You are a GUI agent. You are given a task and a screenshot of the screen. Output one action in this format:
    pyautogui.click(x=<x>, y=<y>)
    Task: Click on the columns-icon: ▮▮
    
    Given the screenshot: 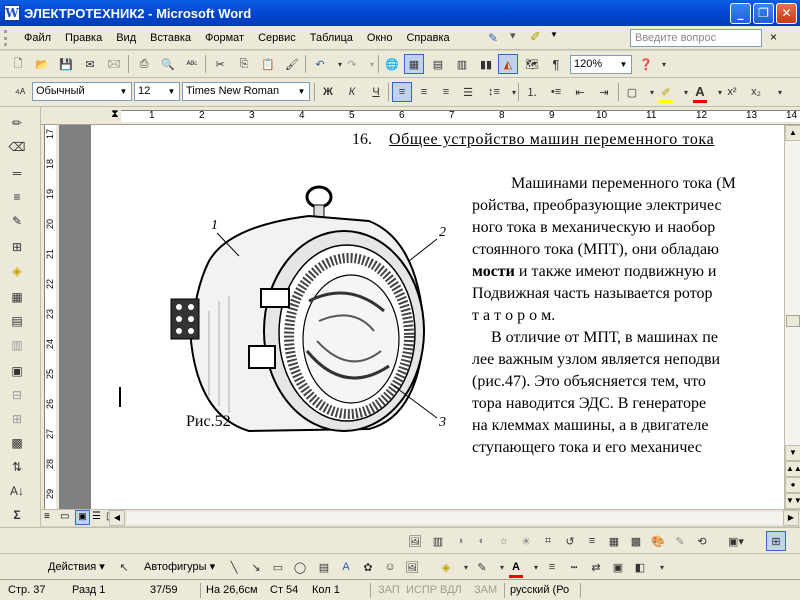 What is the action you would take?
    pyautogui.click(x=486, y=64)
    